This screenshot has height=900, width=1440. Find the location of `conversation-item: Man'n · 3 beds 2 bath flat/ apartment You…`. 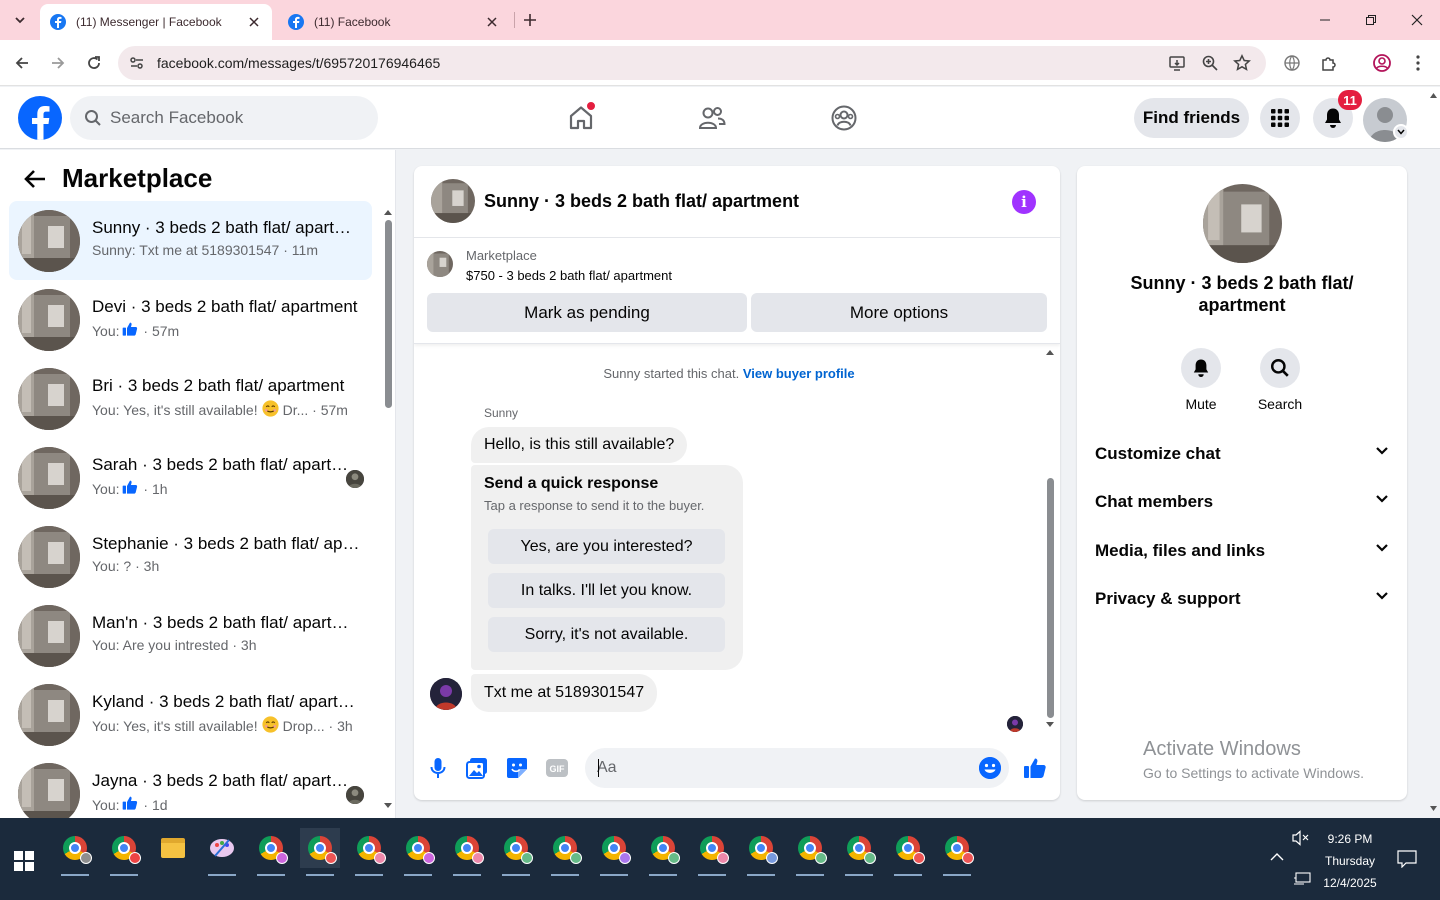

conversation-item: Man'n · 3 beds 2 bath flat/ apartment You… is located at coordinates (190, 635).